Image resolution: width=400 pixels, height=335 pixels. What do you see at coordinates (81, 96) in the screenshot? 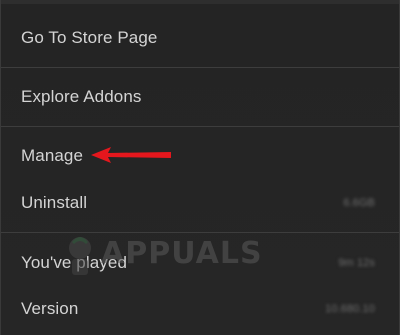
I see `menu-item-label: Explore Addons` at bounding box center [81, 96].